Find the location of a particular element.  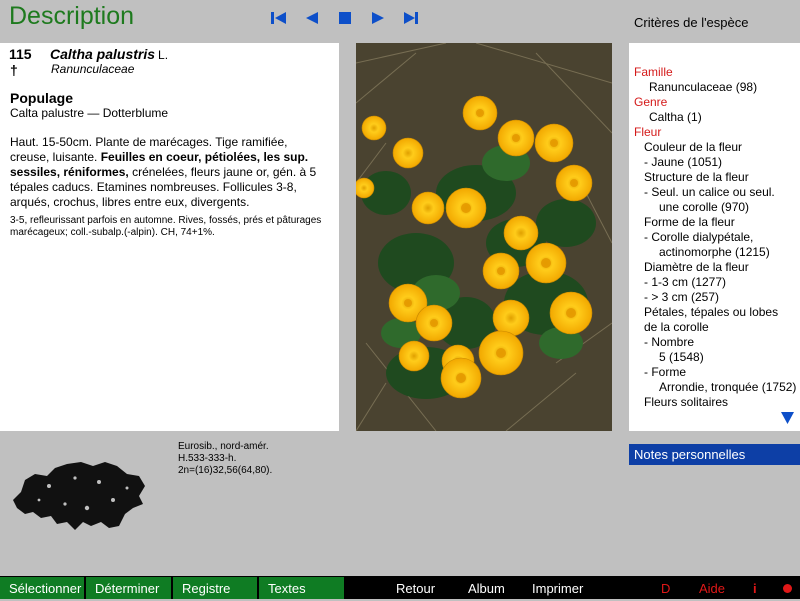

page-title: Description is located at coordinates (72, 16).